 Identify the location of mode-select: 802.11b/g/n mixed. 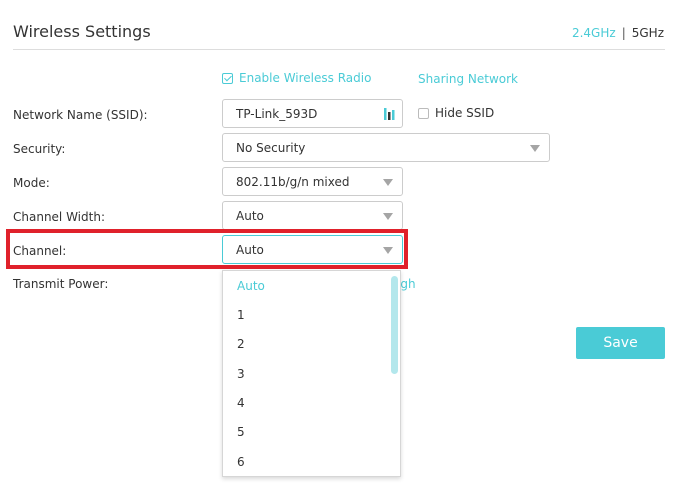
(312, 181).